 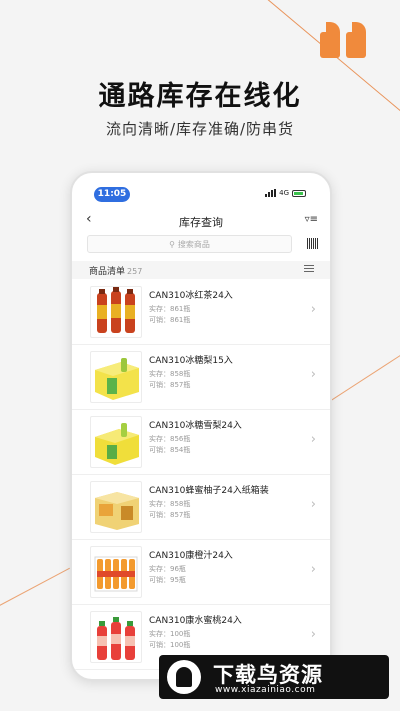 I want to click on product-name: CAN310蜂蜜柚子24入纸箱装, so click(x=209, y=491).